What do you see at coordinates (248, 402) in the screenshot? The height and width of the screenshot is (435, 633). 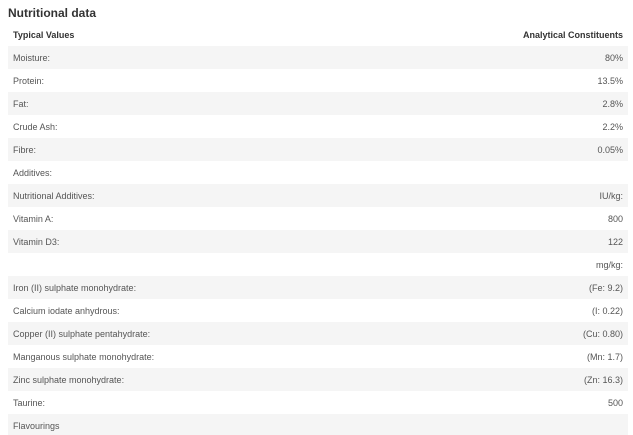 I see `row-label: Taurine:` at bounding box center [248, 402].